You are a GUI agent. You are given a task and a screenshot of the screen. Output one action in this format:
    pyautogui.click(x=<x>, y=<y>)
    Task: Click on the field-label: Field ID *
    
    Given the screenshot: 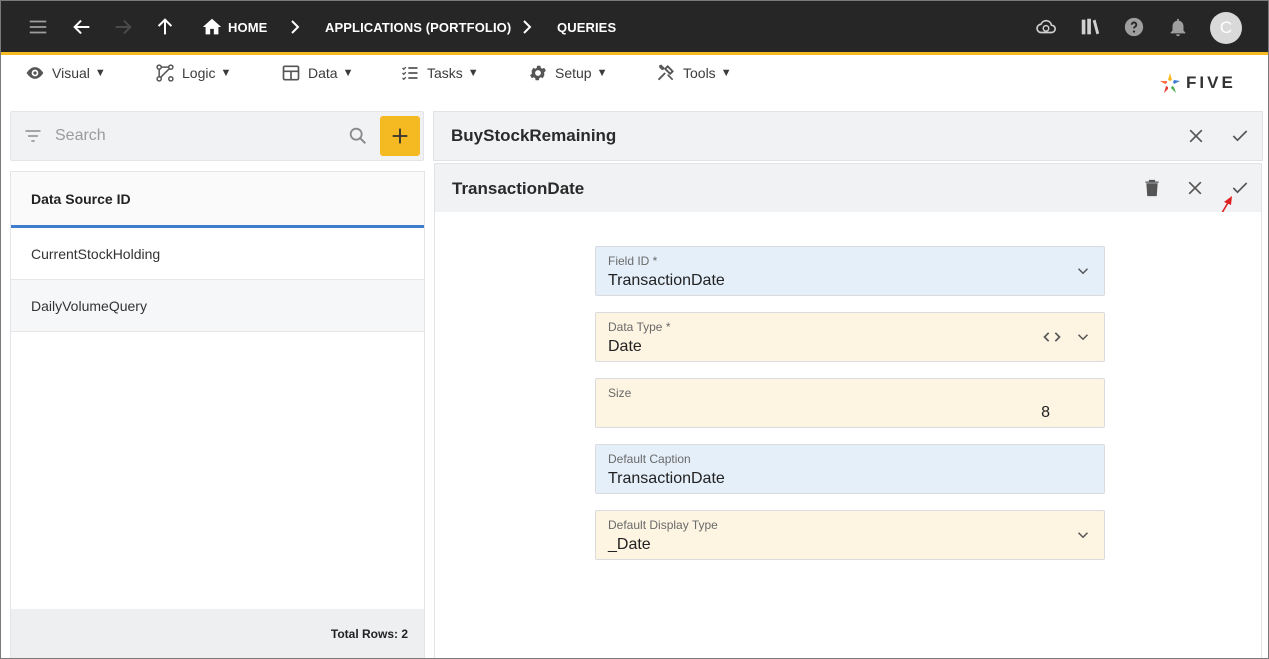 What is the action you would take?
    pyautogui.click(x=633, y=261)
    